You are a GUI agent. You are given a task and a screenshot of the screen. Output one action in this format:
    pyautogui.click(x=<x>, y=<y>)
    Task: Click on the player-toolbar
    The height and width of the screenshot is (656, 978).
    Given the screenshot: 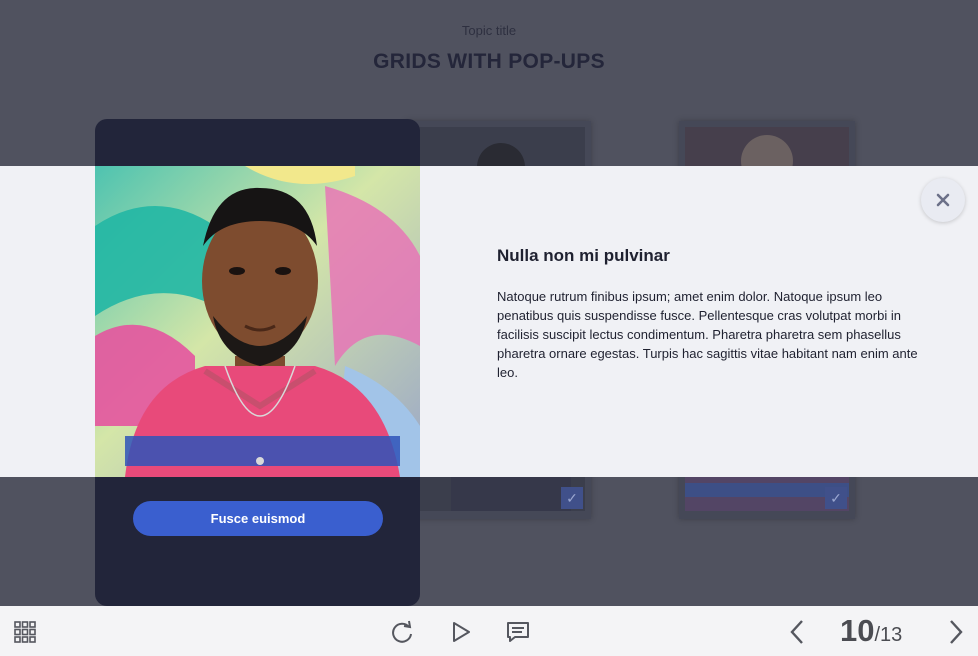 What is the action you would take?
    pyautogui.click(x=489, y=631)
    